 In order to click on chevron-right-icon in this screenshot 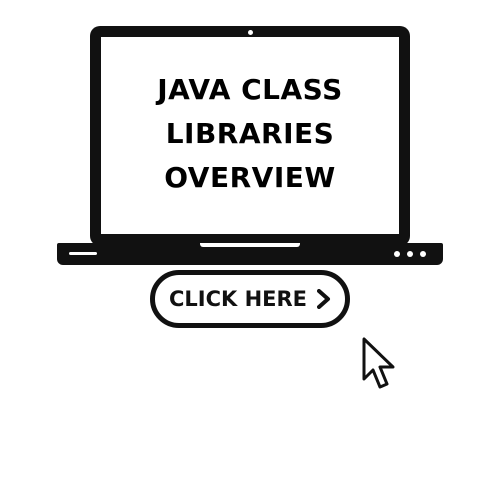, I will do `click(324, 299)`.